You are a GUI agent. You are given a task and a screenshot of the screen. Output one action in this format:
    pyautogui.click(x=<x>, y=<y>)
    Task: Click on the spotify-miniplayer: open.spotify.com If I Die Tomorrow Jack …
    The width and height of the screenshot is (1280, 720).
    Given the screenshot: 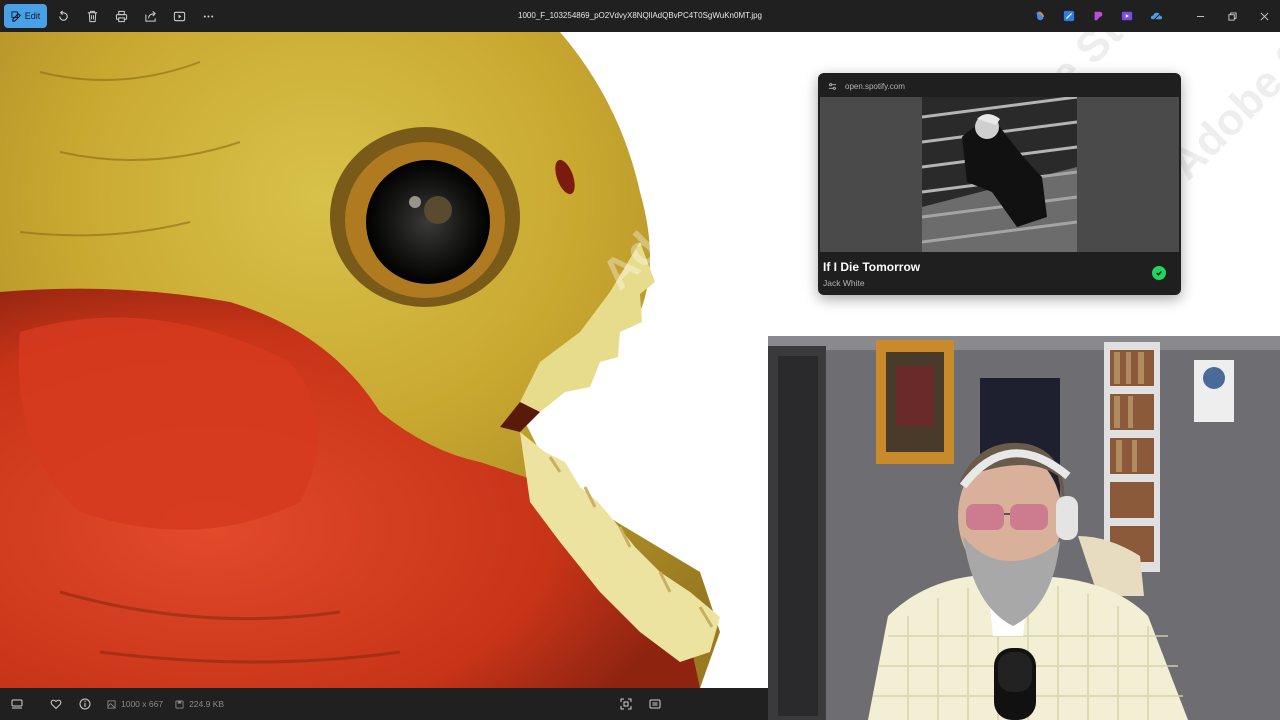 What is the action you would take?
    pyautogui.click(x=999, y=184)
    